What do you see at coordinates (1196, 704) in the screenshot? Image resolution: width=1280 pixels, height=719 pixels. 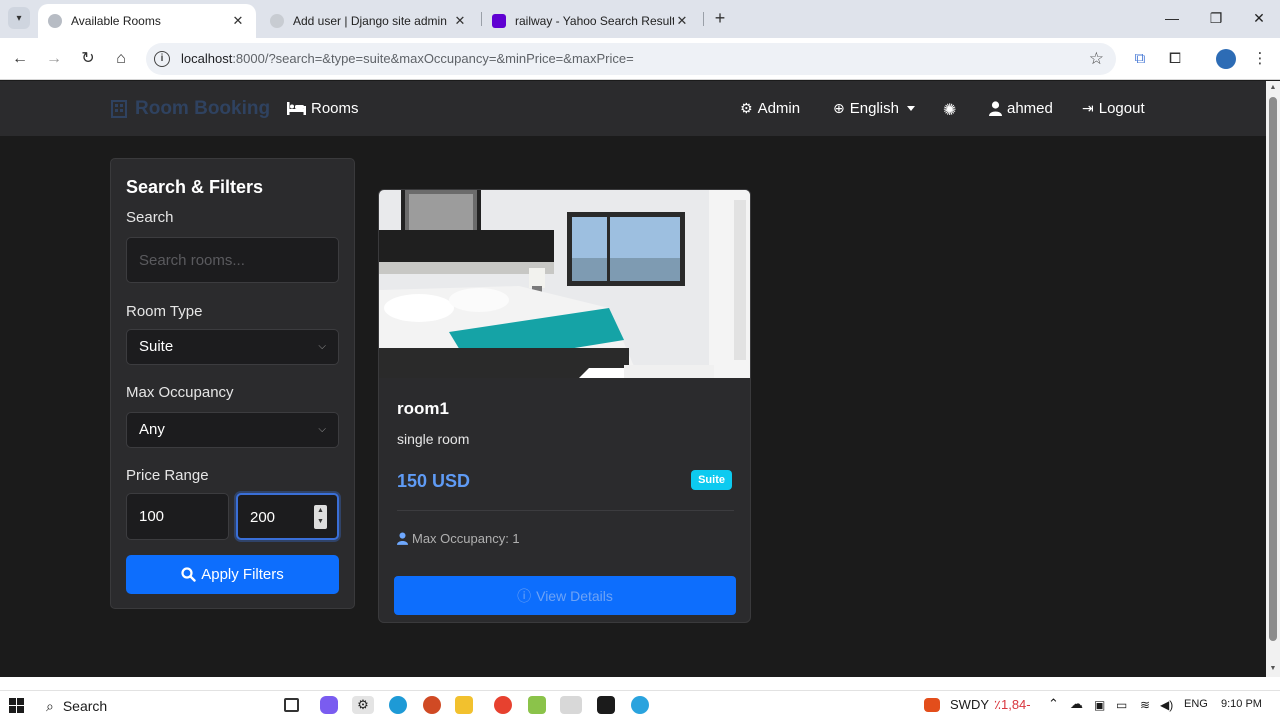 I see `keyboard-language: ENG` at bounding box center [1196, 704].